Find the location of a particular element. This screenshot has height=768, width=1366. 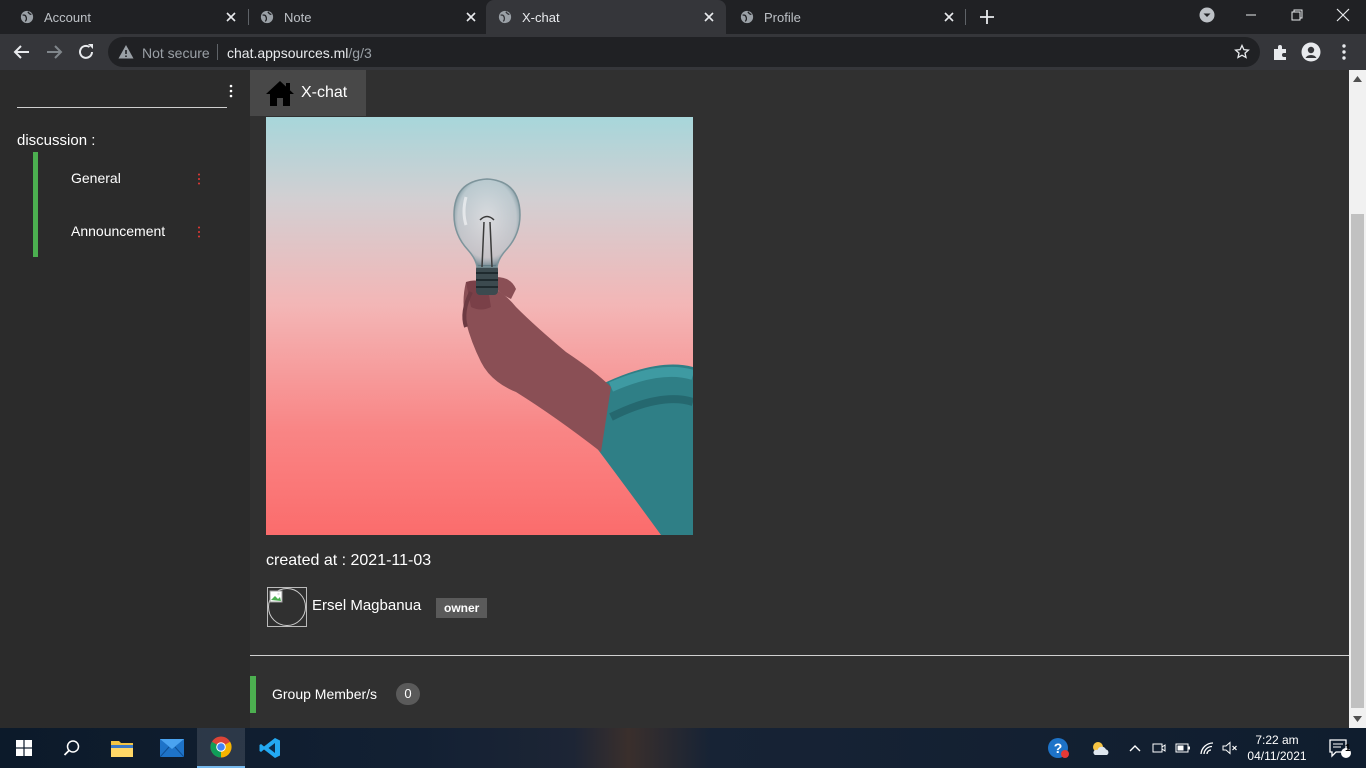

taskbar-file-explorer is located at coordinates (122, 748).